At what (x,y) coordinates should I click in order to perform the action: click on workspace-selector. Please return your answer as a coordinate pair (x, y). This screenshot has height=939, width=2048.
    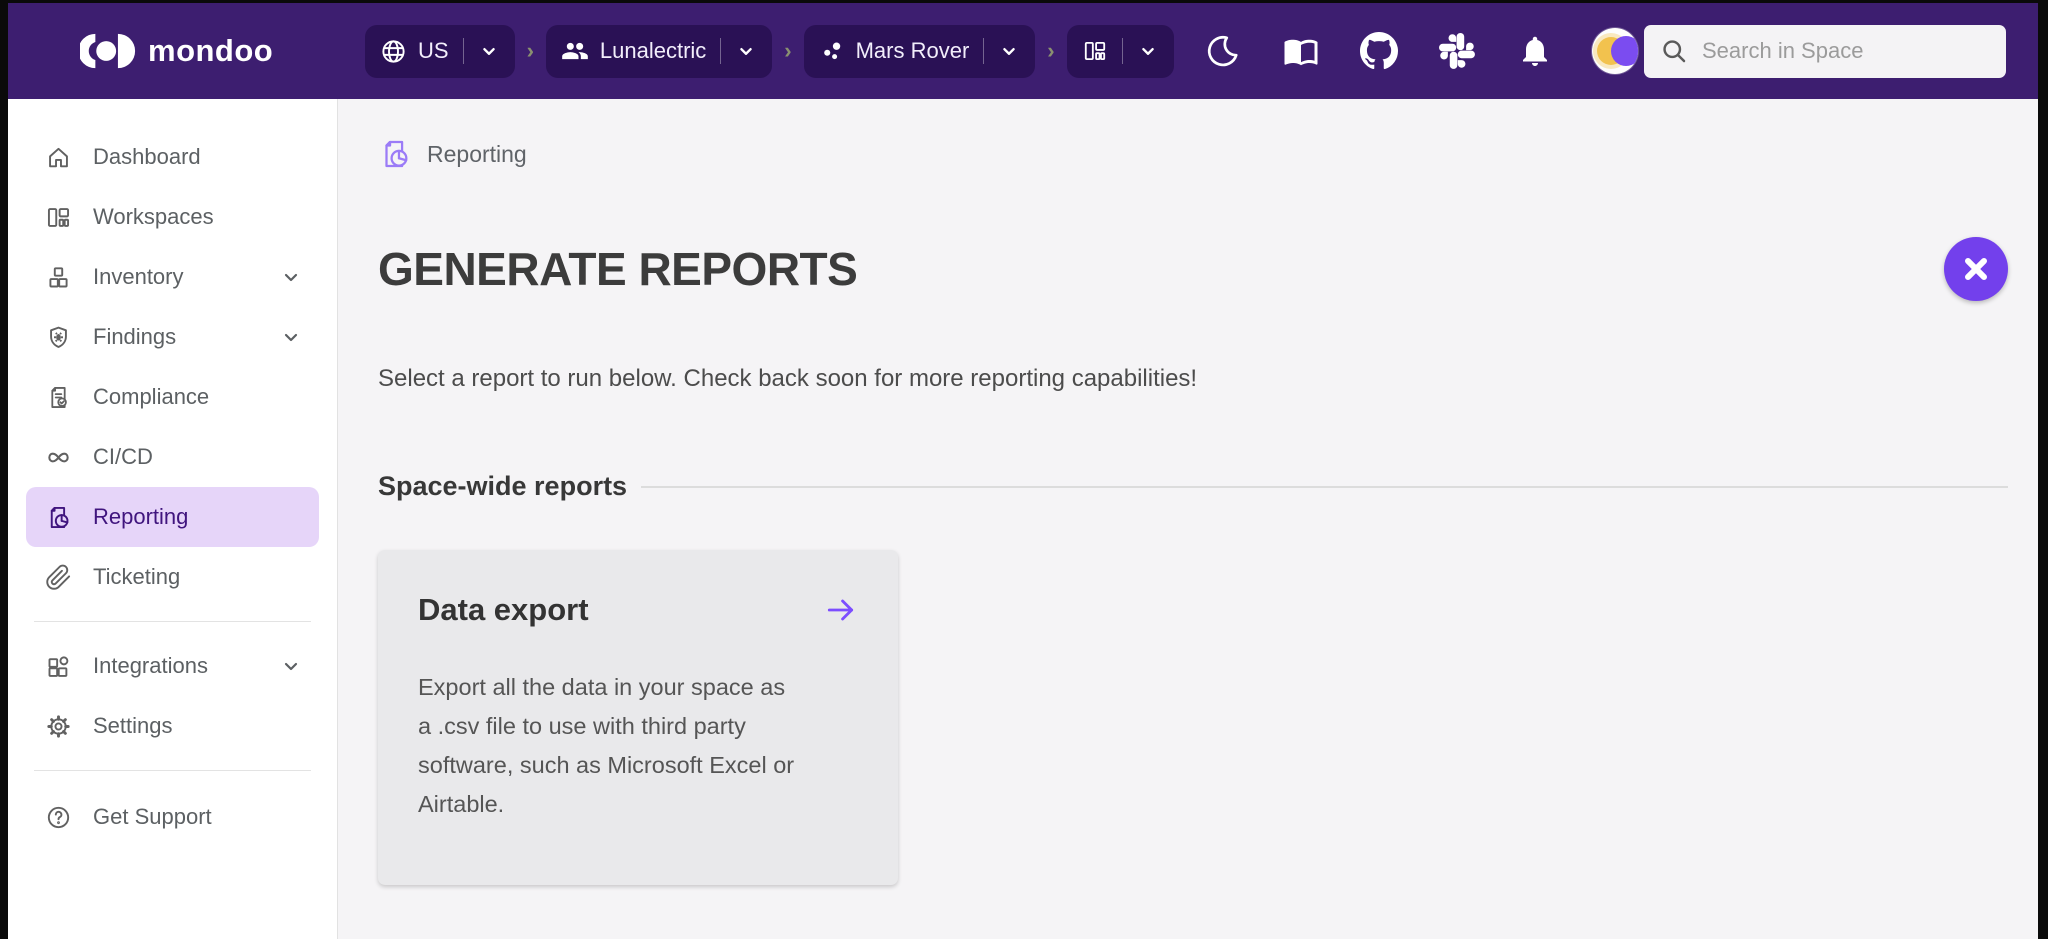
    Looking at the image, I should click on (1120, 51).